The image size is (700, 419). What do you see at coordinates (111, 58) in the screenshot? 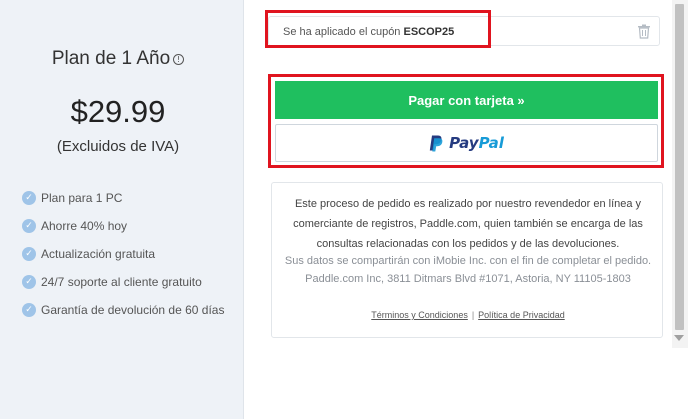
I see `plan-title-text: Plan de 1 Año` at bounding box center [111, 58].